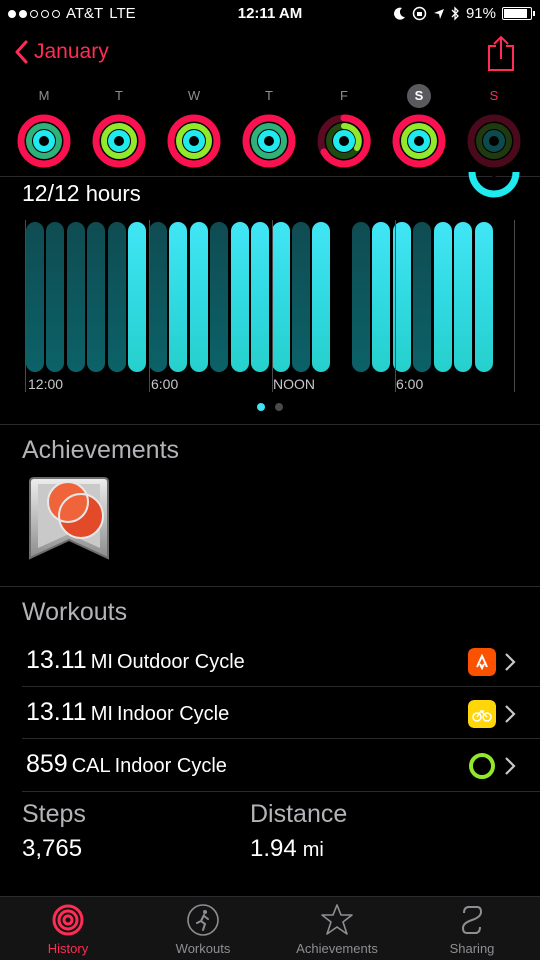 The image size is (540, 960). Describe the element at coordinates (494, 184) in the screenshot. I see `stand-ring-icon` at that location.